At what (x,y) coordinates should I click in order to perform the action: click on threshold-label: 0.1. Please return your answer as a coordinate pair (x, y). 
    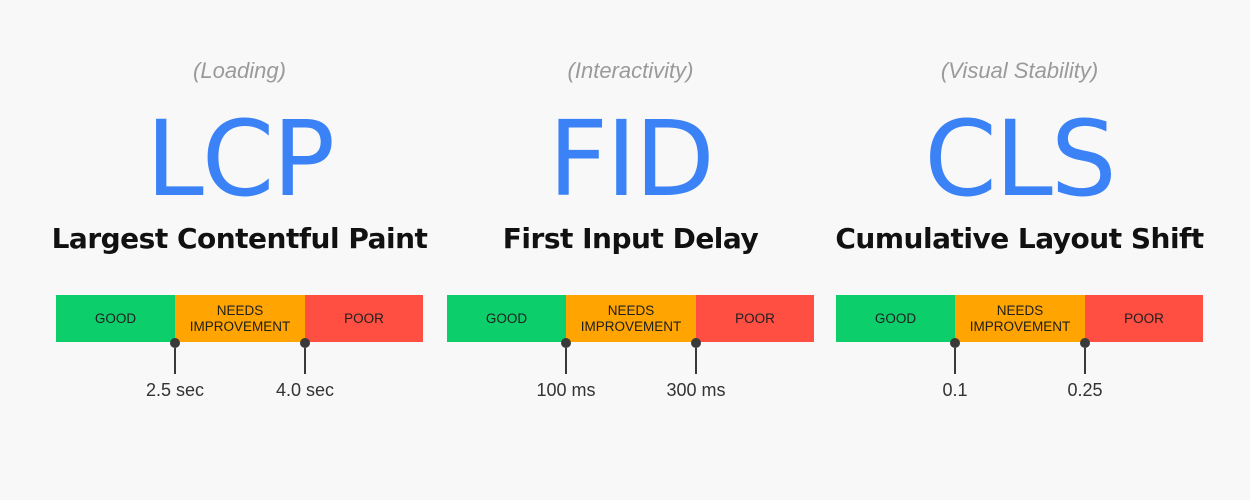
    Looking at the image, I should click on (955, 390).